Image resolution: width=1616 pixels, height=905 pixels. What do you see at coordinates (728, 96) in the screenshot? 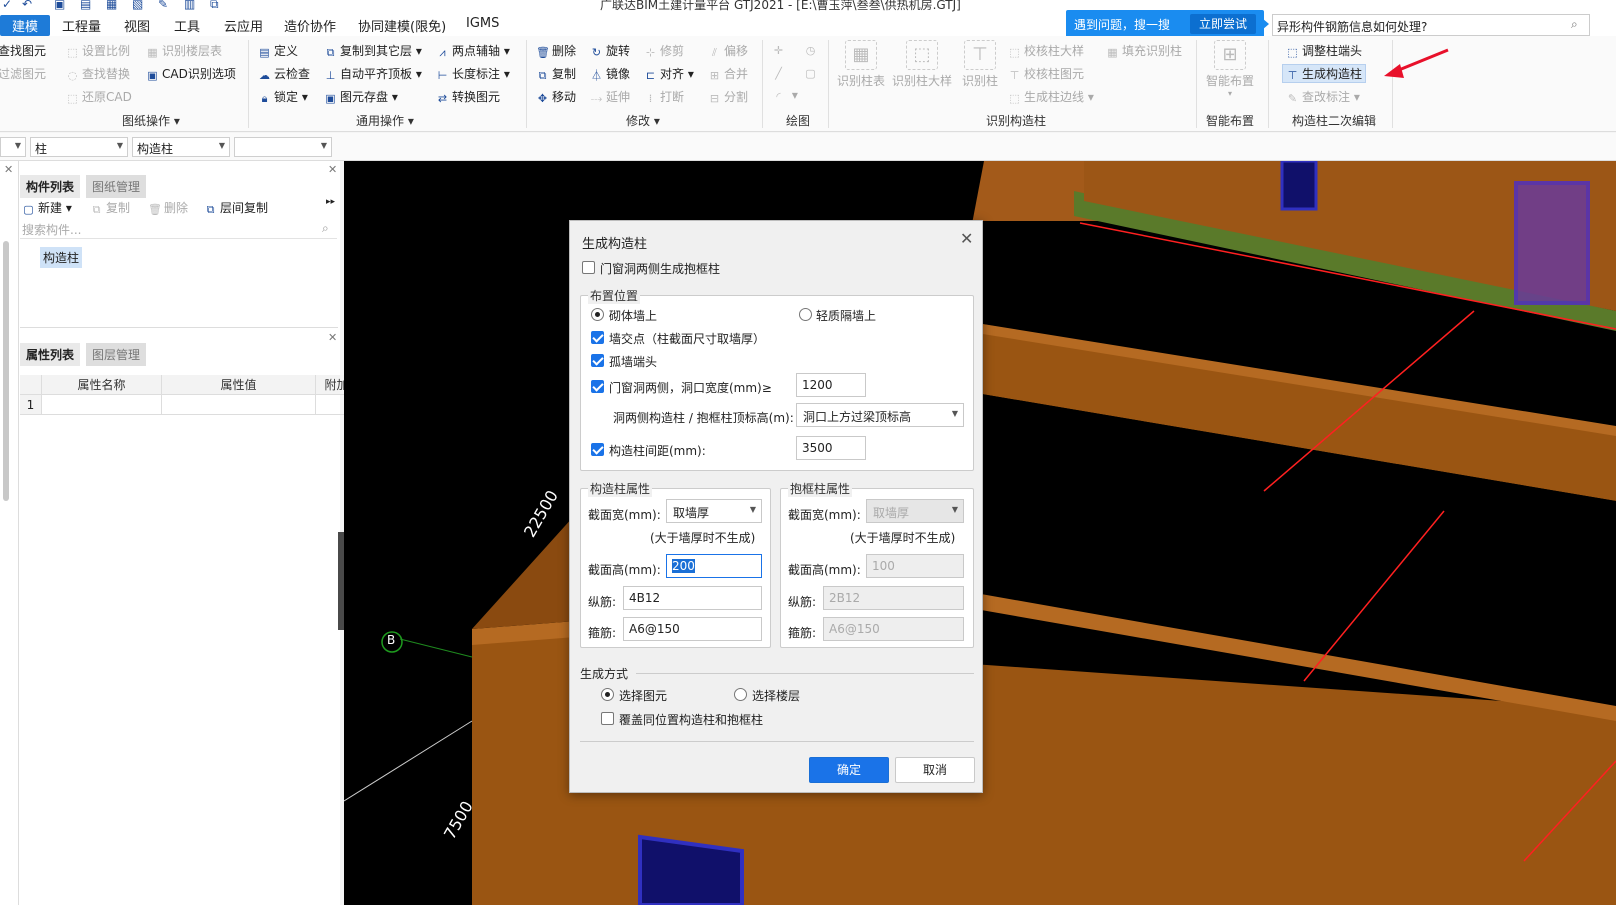
I see `split-button: ⊟ 分割` at bounding box center [728, 96].